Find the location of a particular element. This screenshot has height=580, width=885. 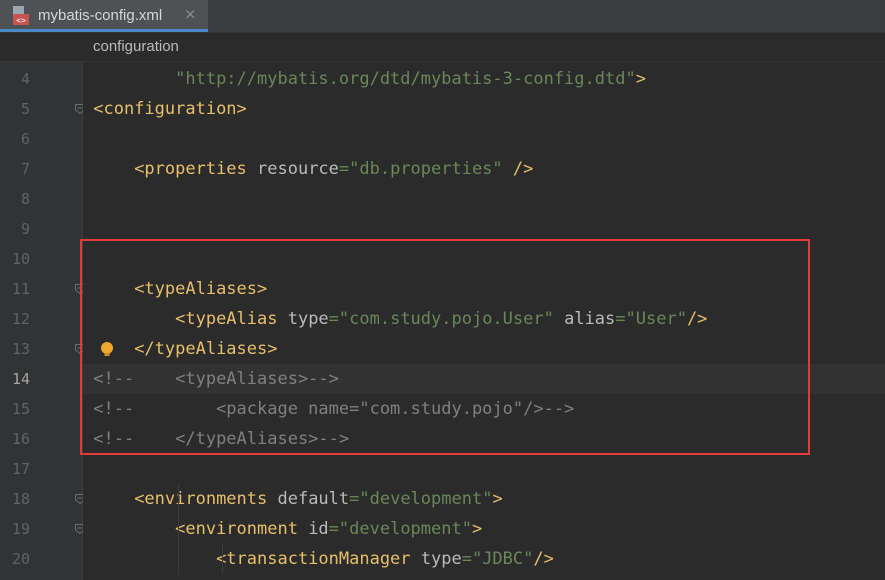

gutter-line: 15 is located at coordinates (41, 409).